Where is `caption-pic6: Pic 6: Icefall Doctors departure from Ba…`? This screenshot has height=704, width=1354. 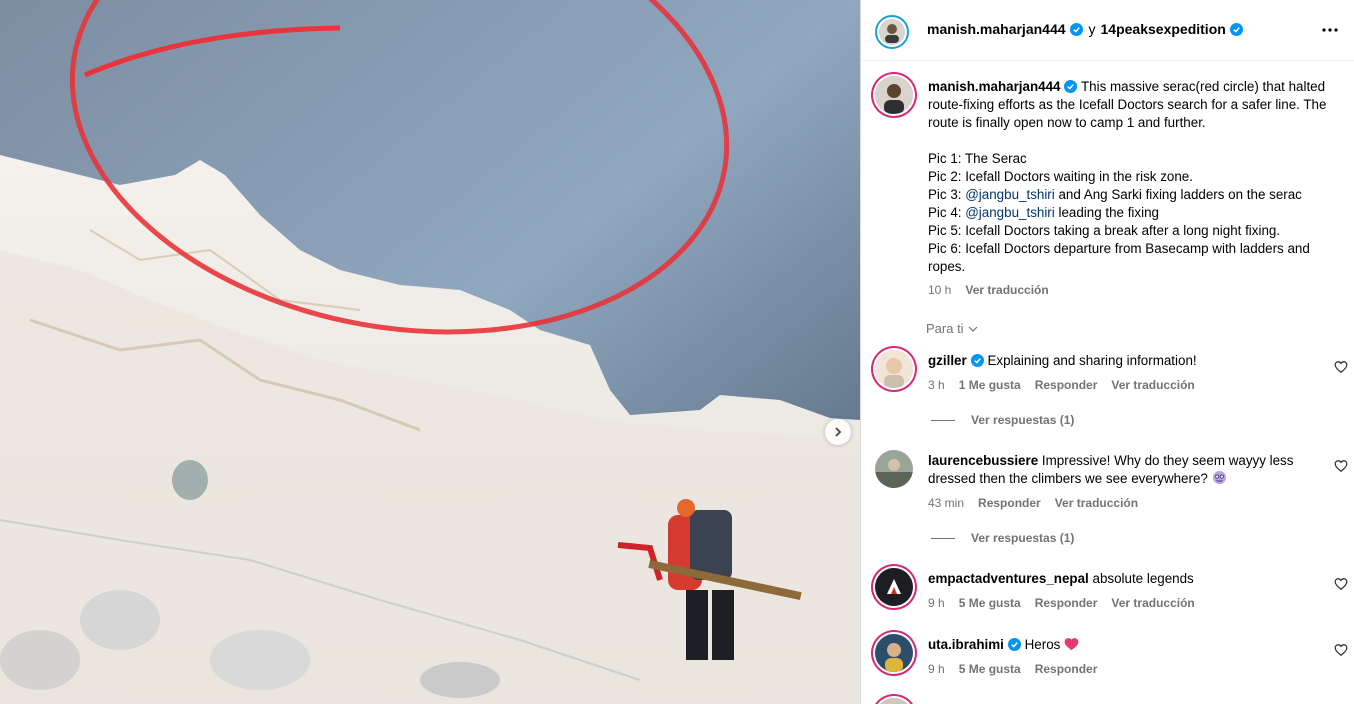 caption-pic6: Pic 6: Icefall Doctors departure from Ba… is located at coordinates (1121, 257).